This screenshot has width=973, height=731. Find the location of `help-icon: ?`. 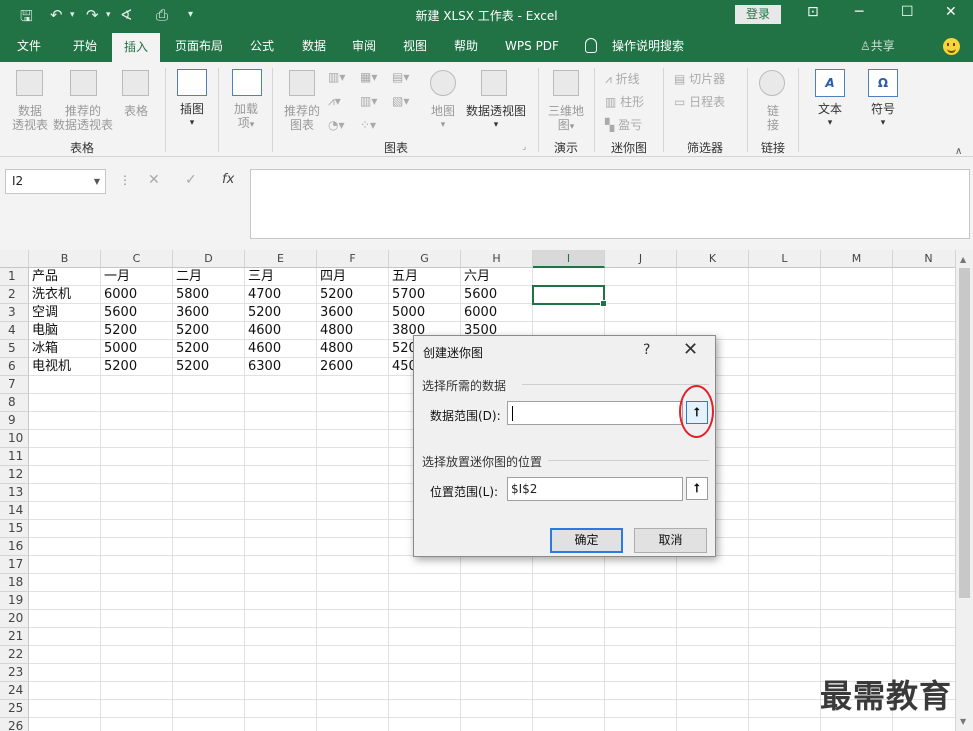

help-icon: ? is located at coordinates (646, 350).